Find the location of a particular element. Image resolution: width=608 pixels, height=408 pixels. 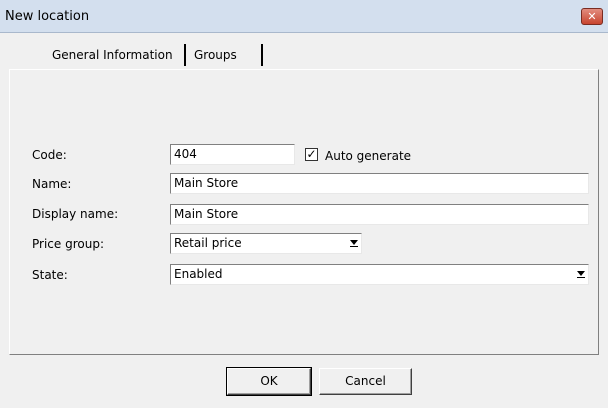

code-label: Code: is located at coordinates (49, 155).